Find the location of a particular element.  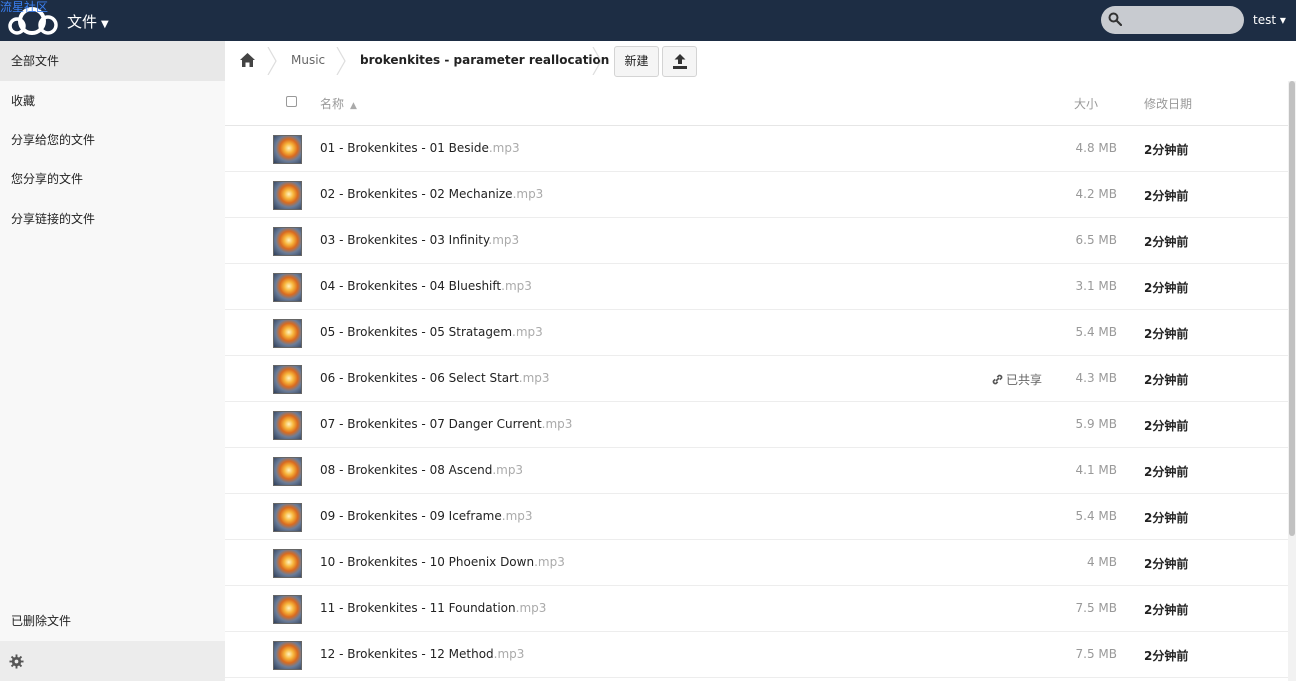

app-menu: 文件 ▼ is located at coordinates (88, 21).